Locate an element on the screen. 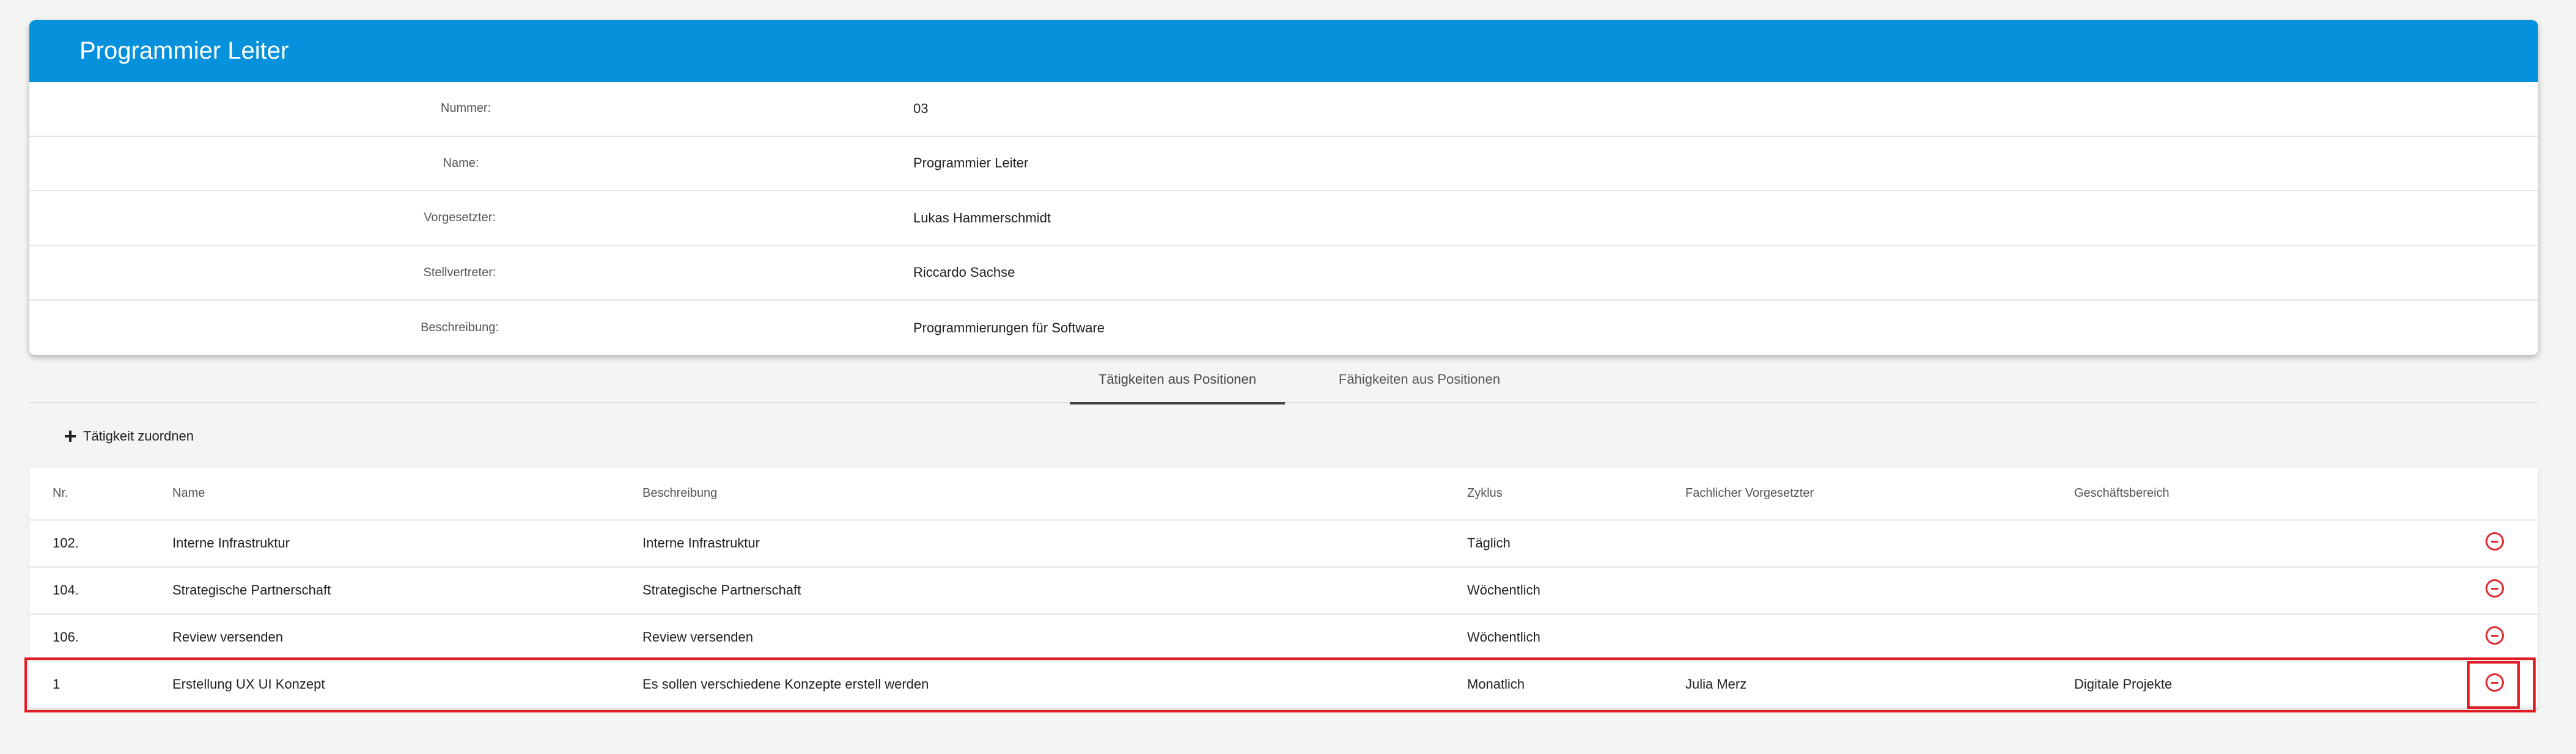 This screenshot has height=754, width=2576. cell-zyklus: Monatlich is located at coordinates (1496, 684).